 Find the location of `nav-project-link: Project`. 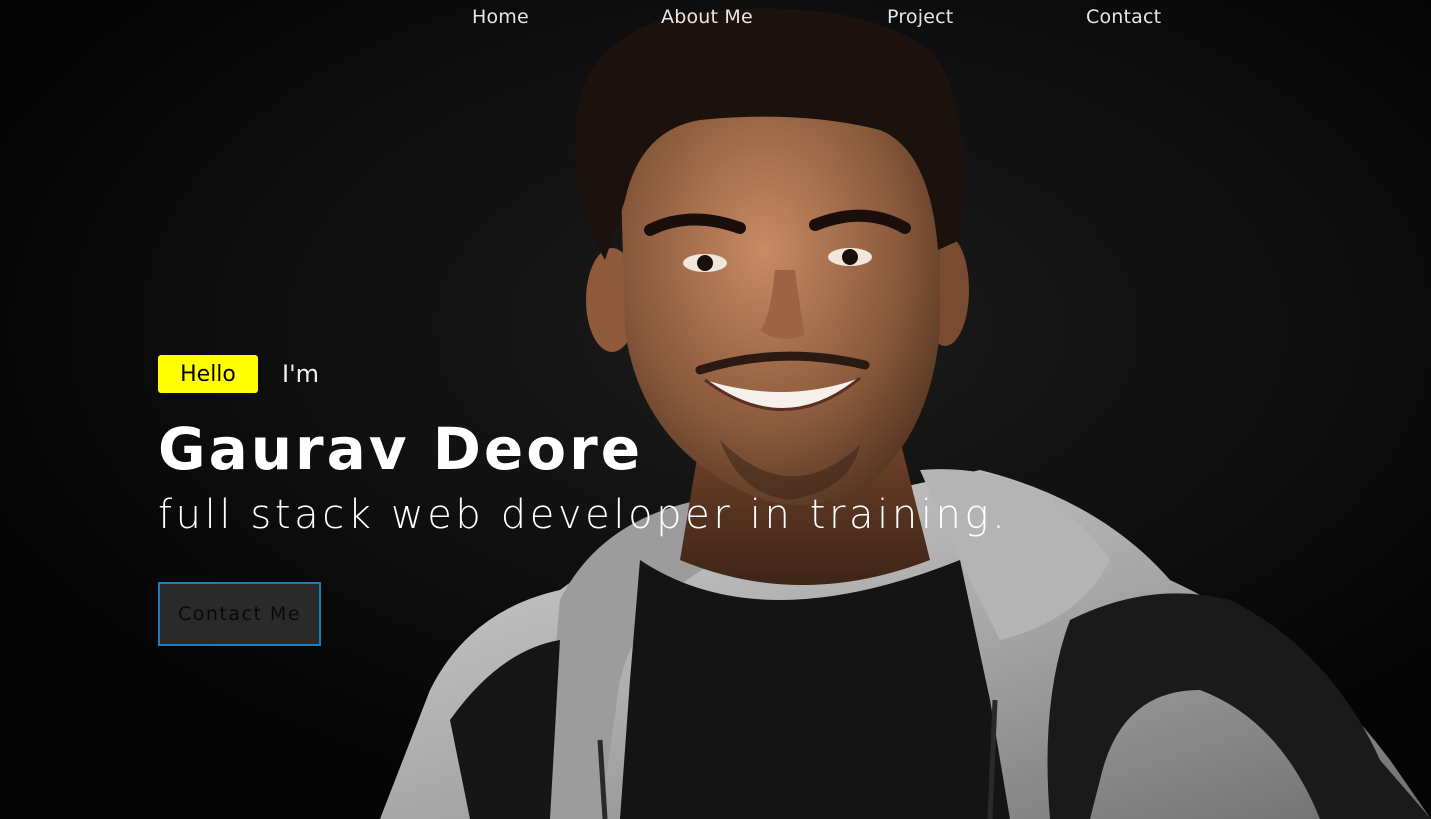

nav-project-link: Project is located at coordinates (920, 17).